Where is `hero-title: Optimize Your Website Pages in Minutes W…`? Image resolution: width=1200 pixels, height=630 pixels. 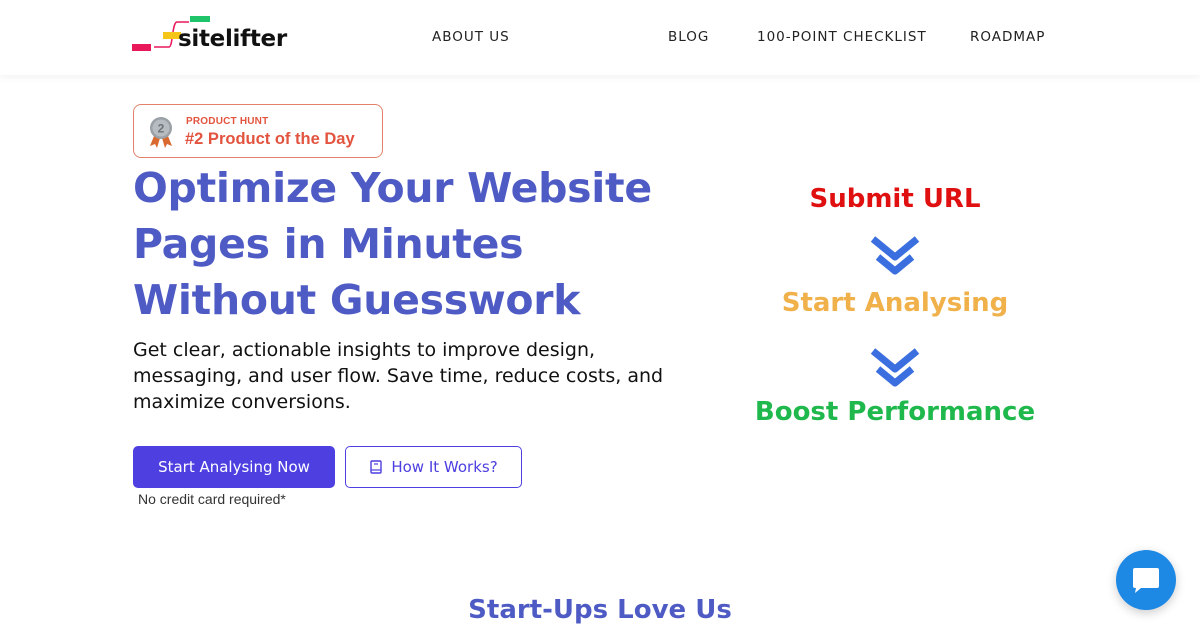
hero-title: Optimize Your Website Pages in Minutes W… is located at coordinates (392, 244).